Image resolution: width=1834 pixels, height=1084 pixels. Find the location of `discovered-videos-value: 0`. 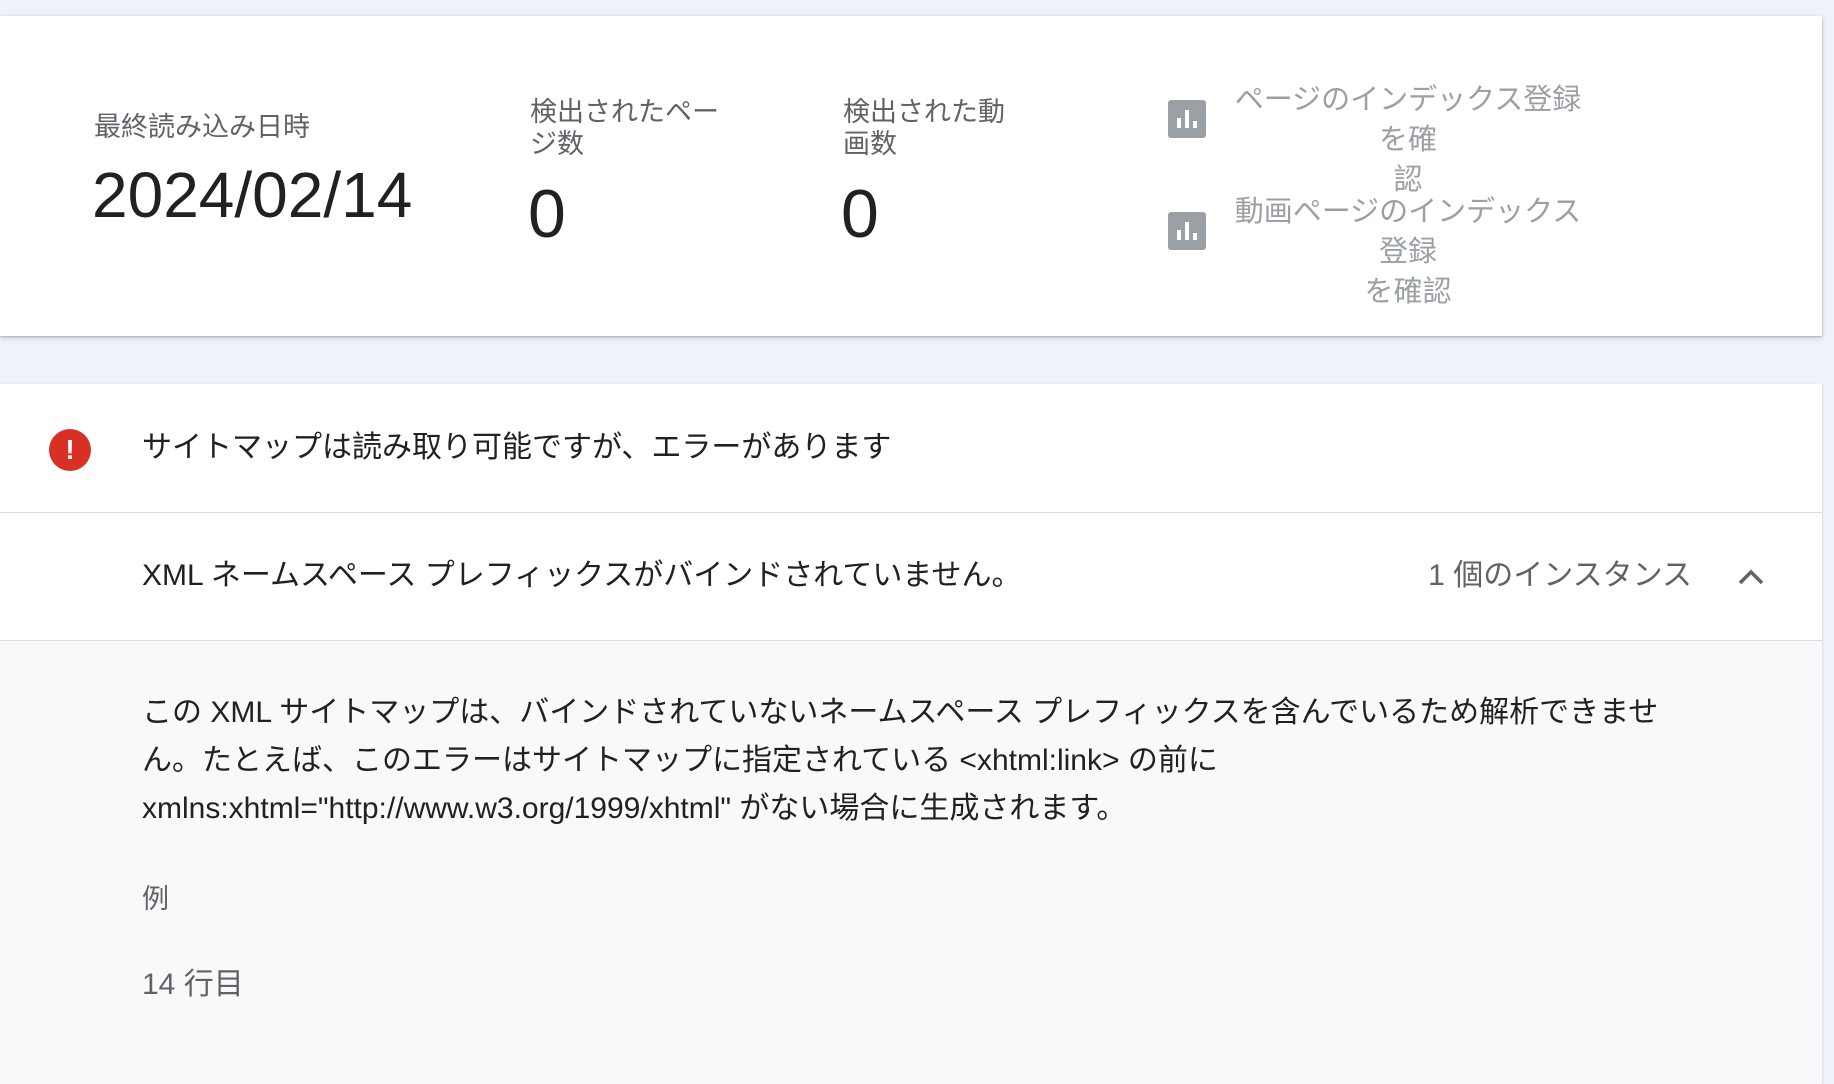

discovered-videos-value: 0 is located at coordinates (860, 214).